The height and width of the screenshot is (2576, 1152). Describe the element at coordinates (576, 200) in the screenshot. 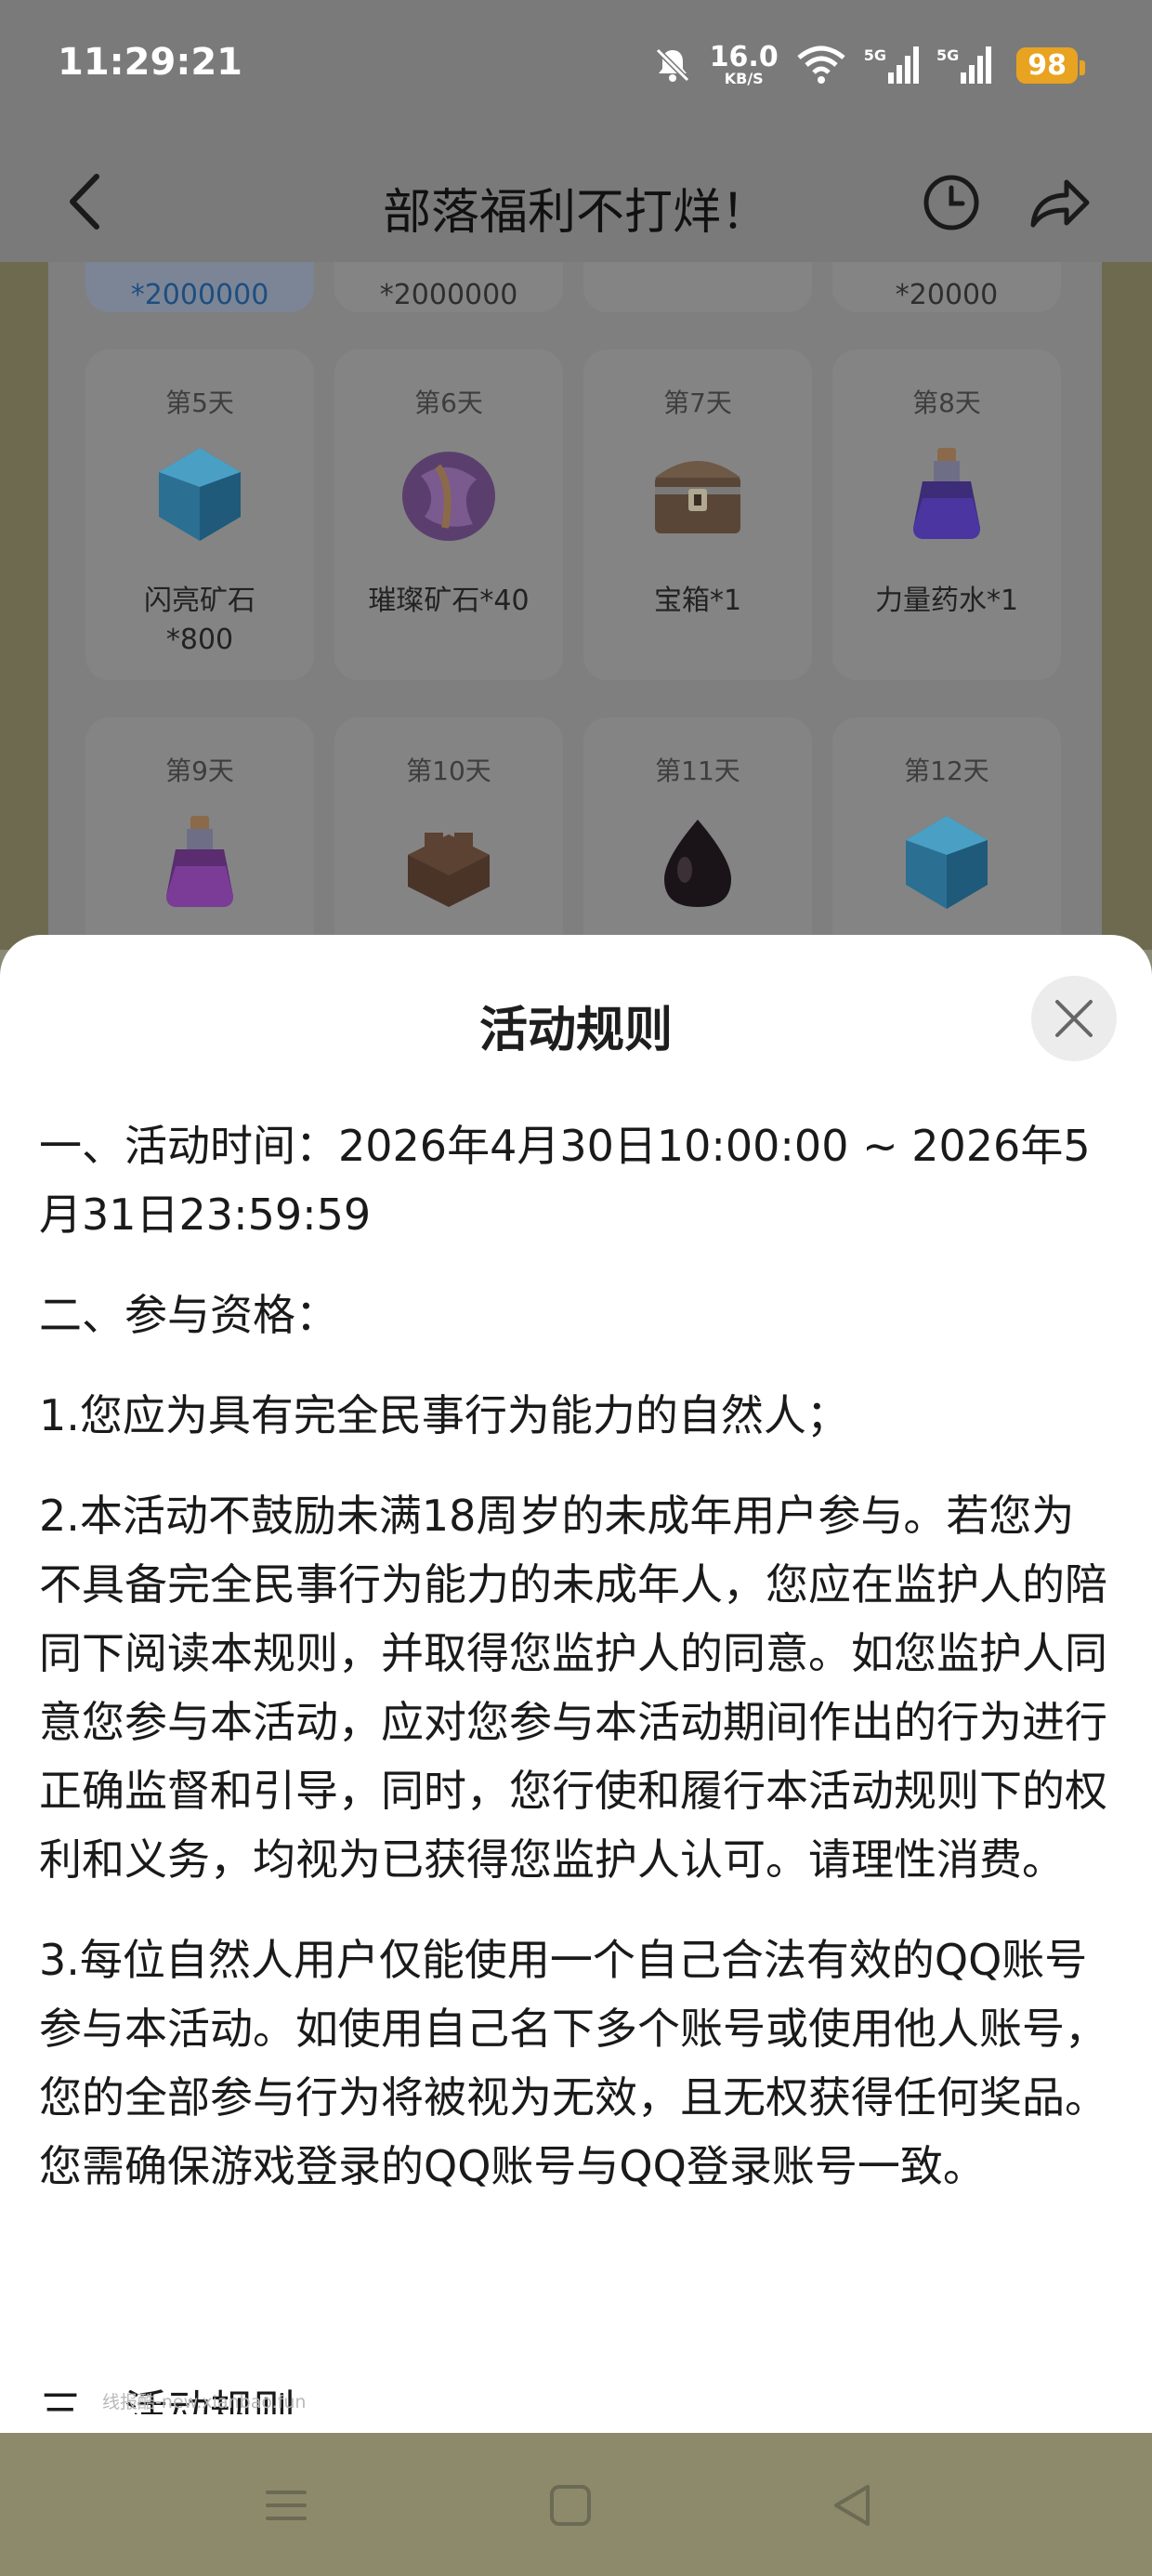

I see `page-header: 部落福利不打烊！` at that location.